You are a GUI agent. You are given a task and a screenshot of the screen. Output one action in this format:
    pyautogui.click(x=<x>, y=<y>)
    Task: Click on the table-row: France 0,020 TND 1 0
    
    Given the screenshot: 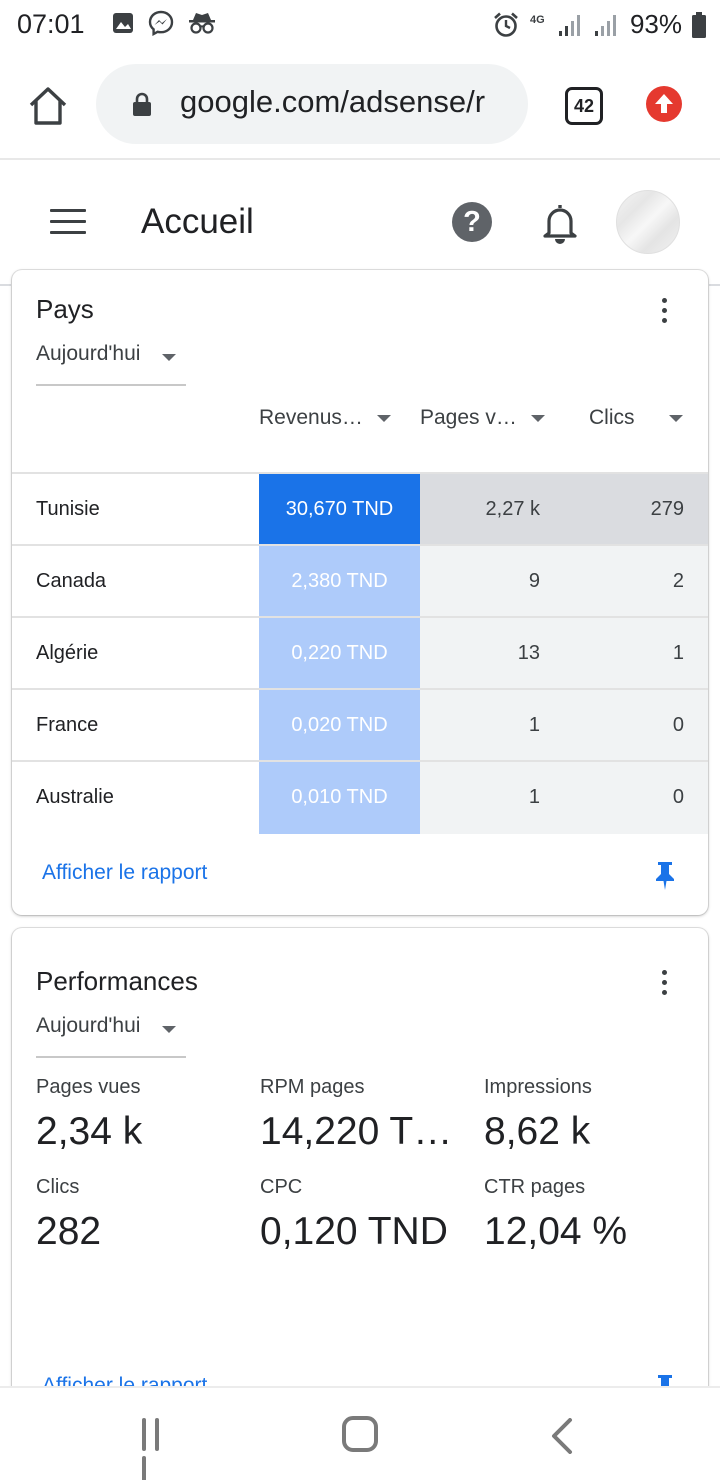 What is the action you would take?
    pyautogui.click(x=360, y=725)
    